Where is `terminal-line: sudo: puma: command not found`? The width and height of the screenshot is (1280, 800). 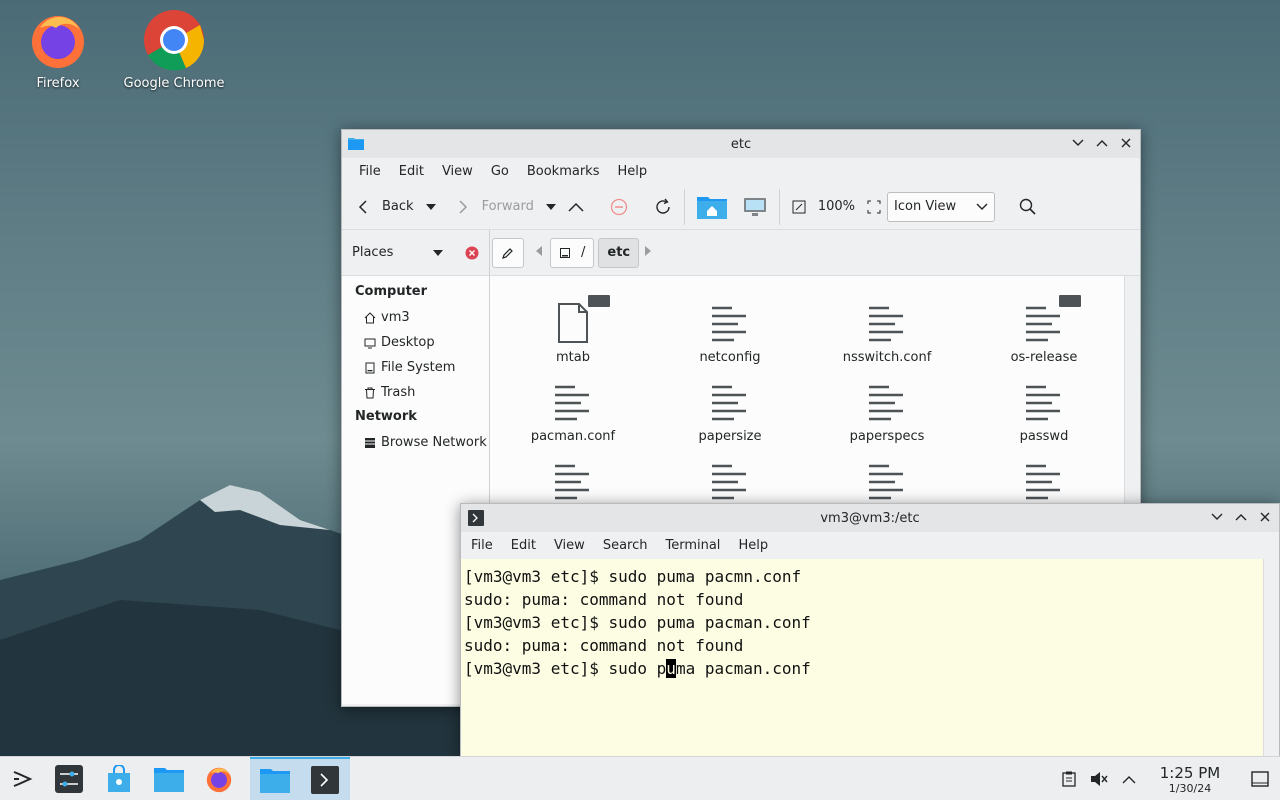
terminal-line: sudo: puma: command not found is located at coordinates (604, 645).